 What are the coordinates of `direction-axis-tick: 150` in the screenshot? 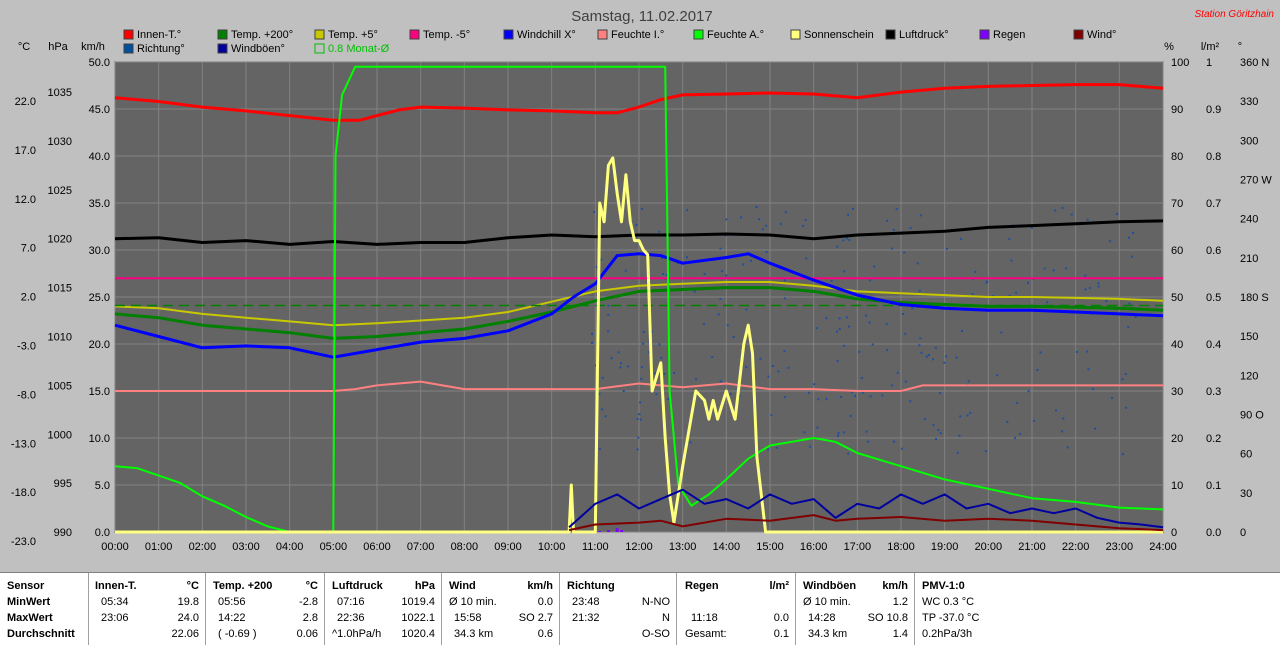 It's located at (1249, 337).